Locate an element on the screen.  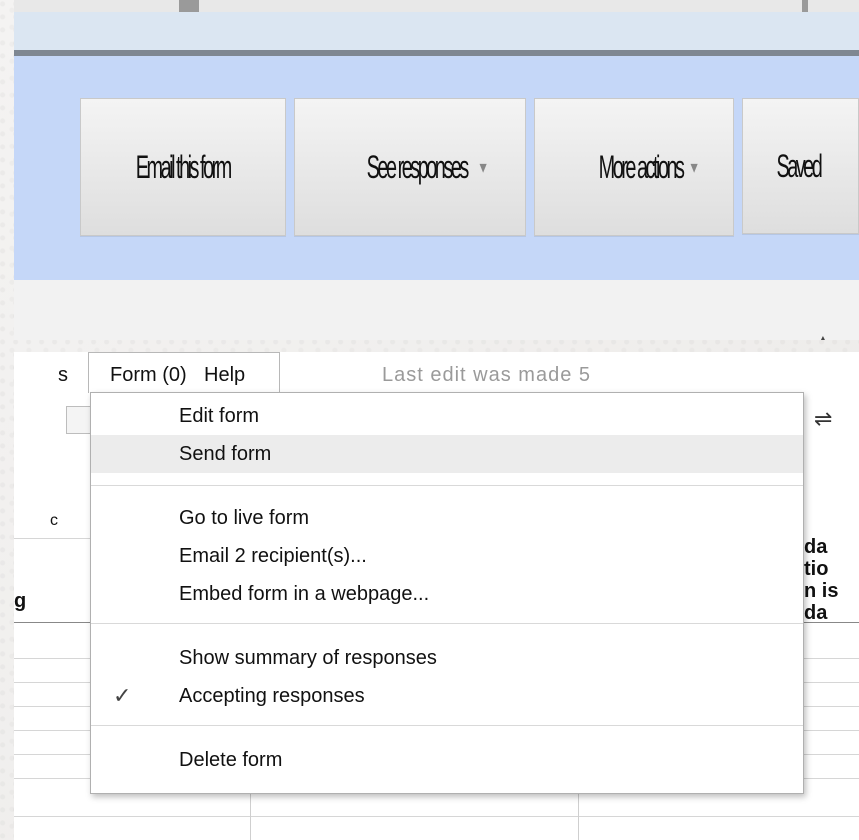
wrap-text-icon: ⇌ is located at coordinates (823, 419).